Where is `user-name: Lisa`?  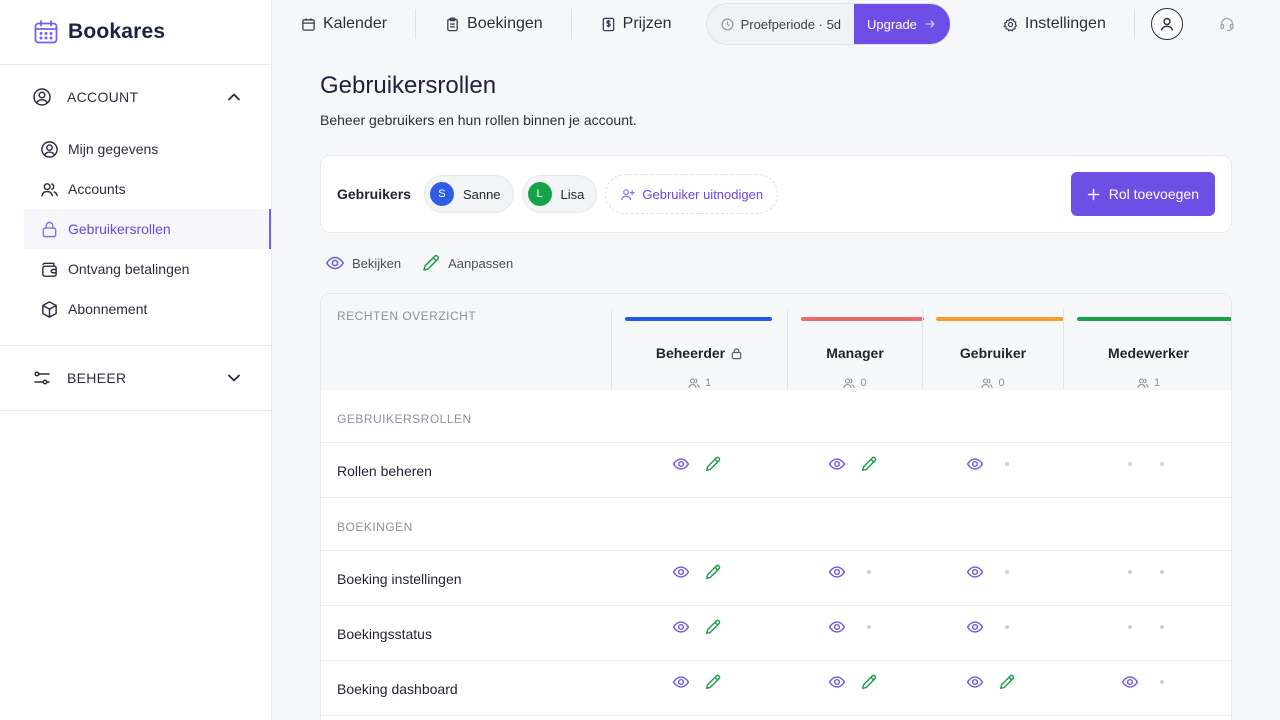
user-name: Lisa is located at coordinates (572, 194).